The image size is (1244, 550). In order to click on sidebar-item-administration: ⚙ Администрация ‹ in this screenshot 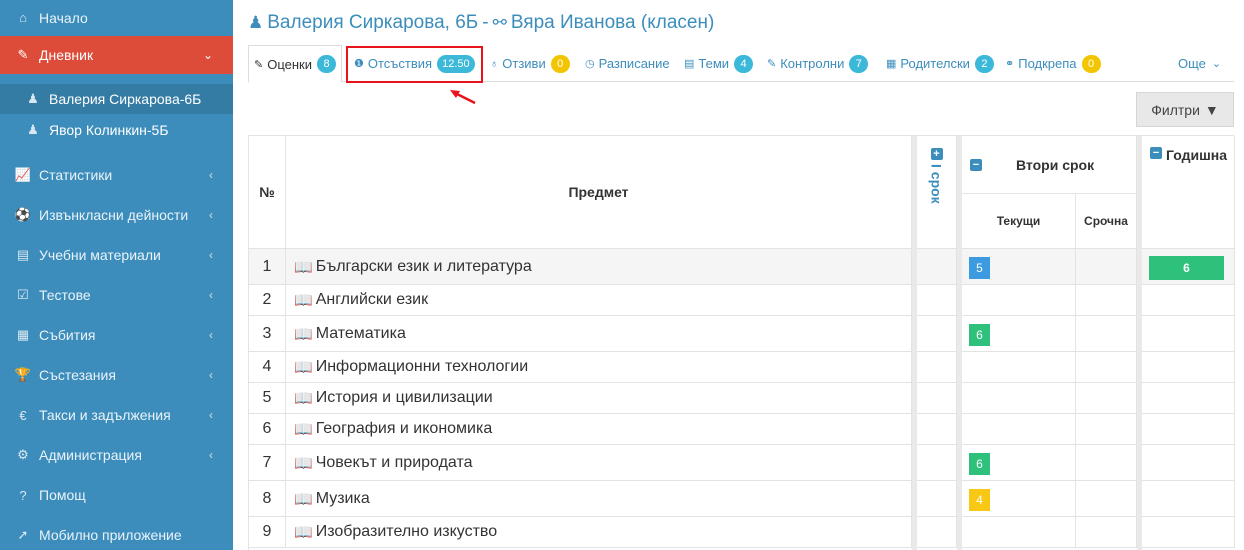, I will do `click(116, 455)`.